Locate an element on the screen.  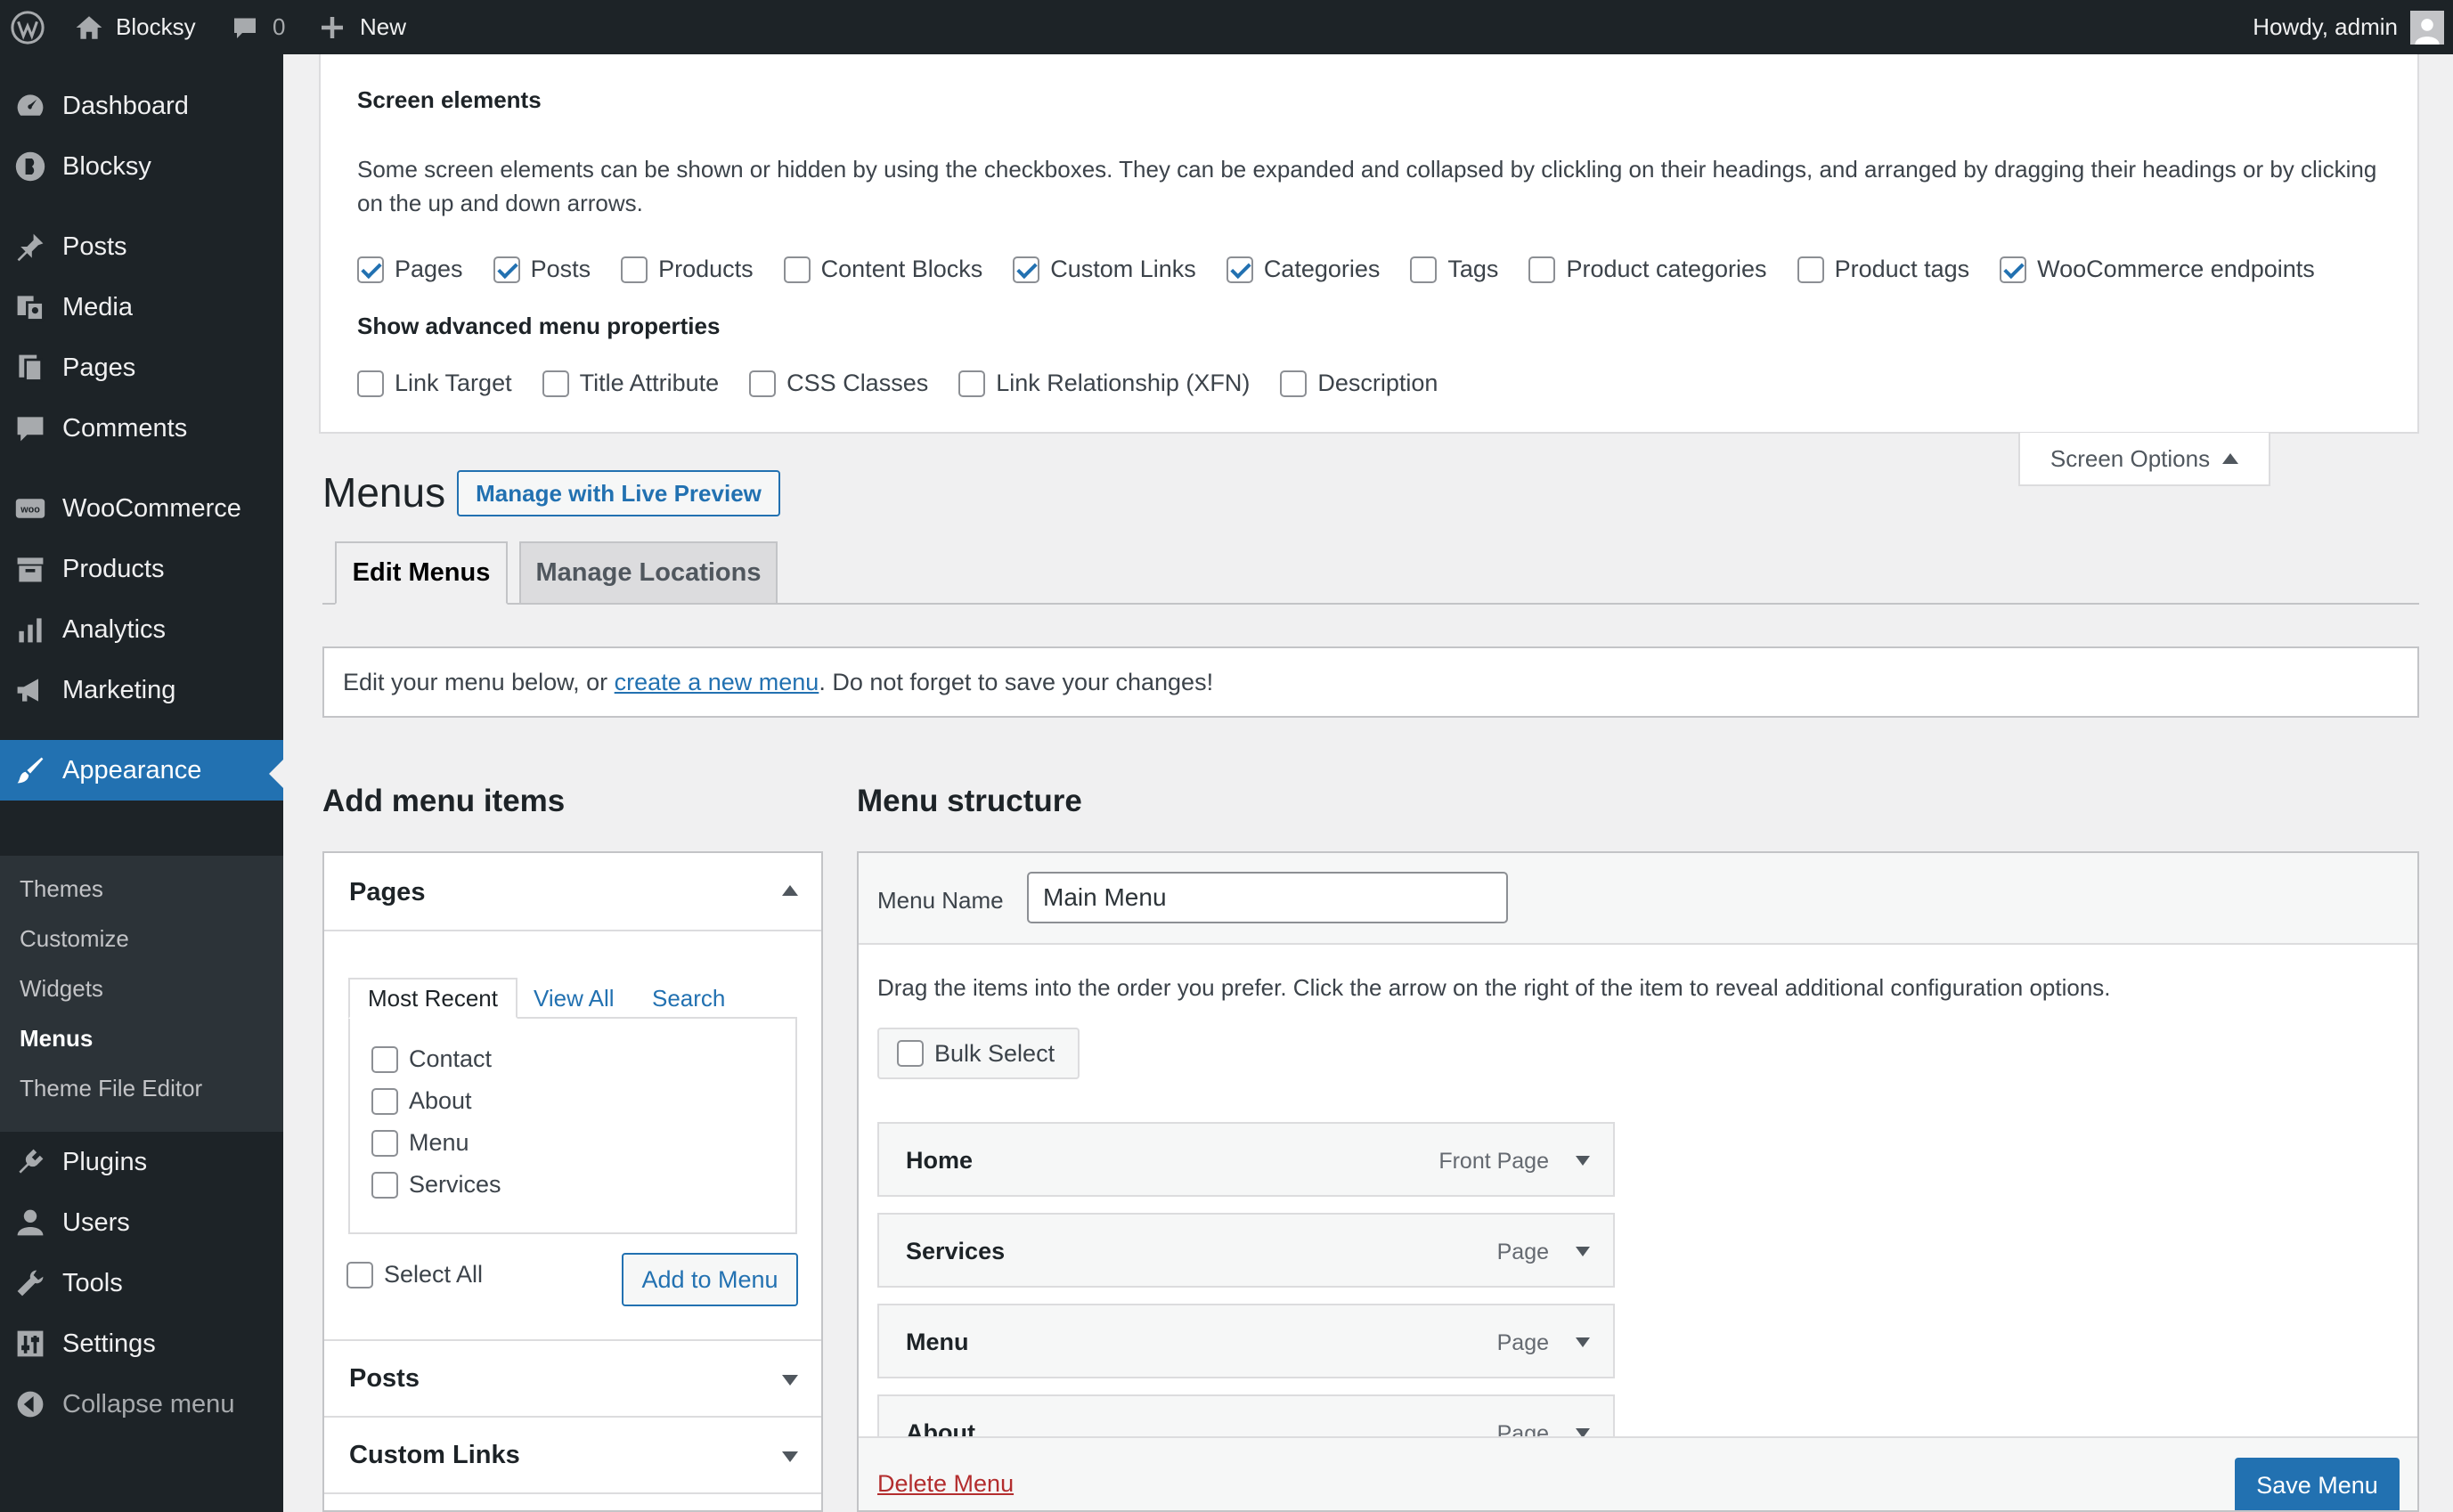
screen-element-custom-links: Custom Links is located at coordinates (1104, 269).